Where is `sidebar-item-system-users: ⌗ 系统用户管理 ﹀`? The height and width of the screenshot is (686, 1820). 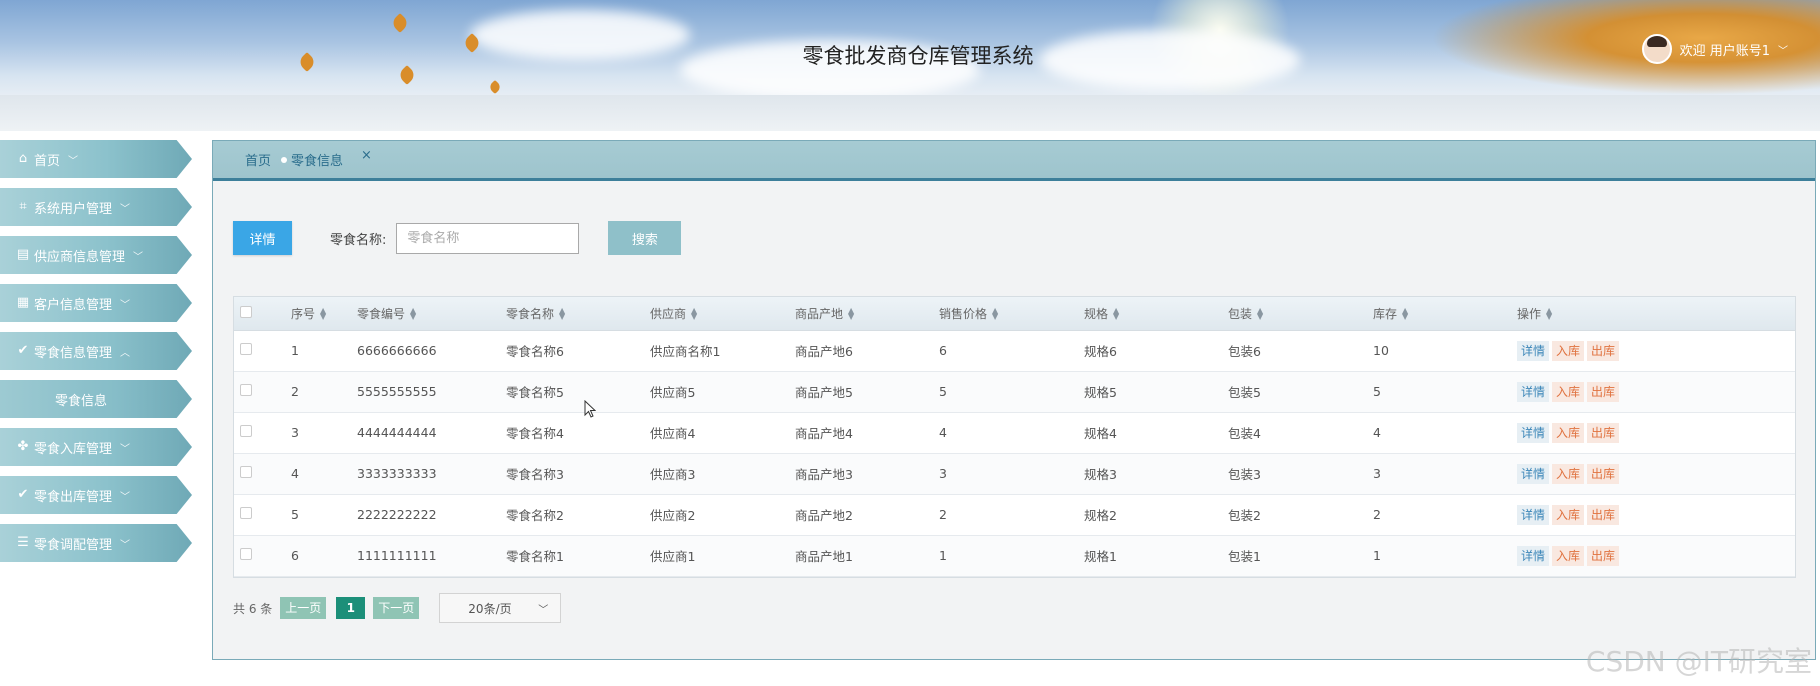 sidebar-item-system-users: ⌗ 系统用户管理 ﹀ is located at coordinates (96, 207).